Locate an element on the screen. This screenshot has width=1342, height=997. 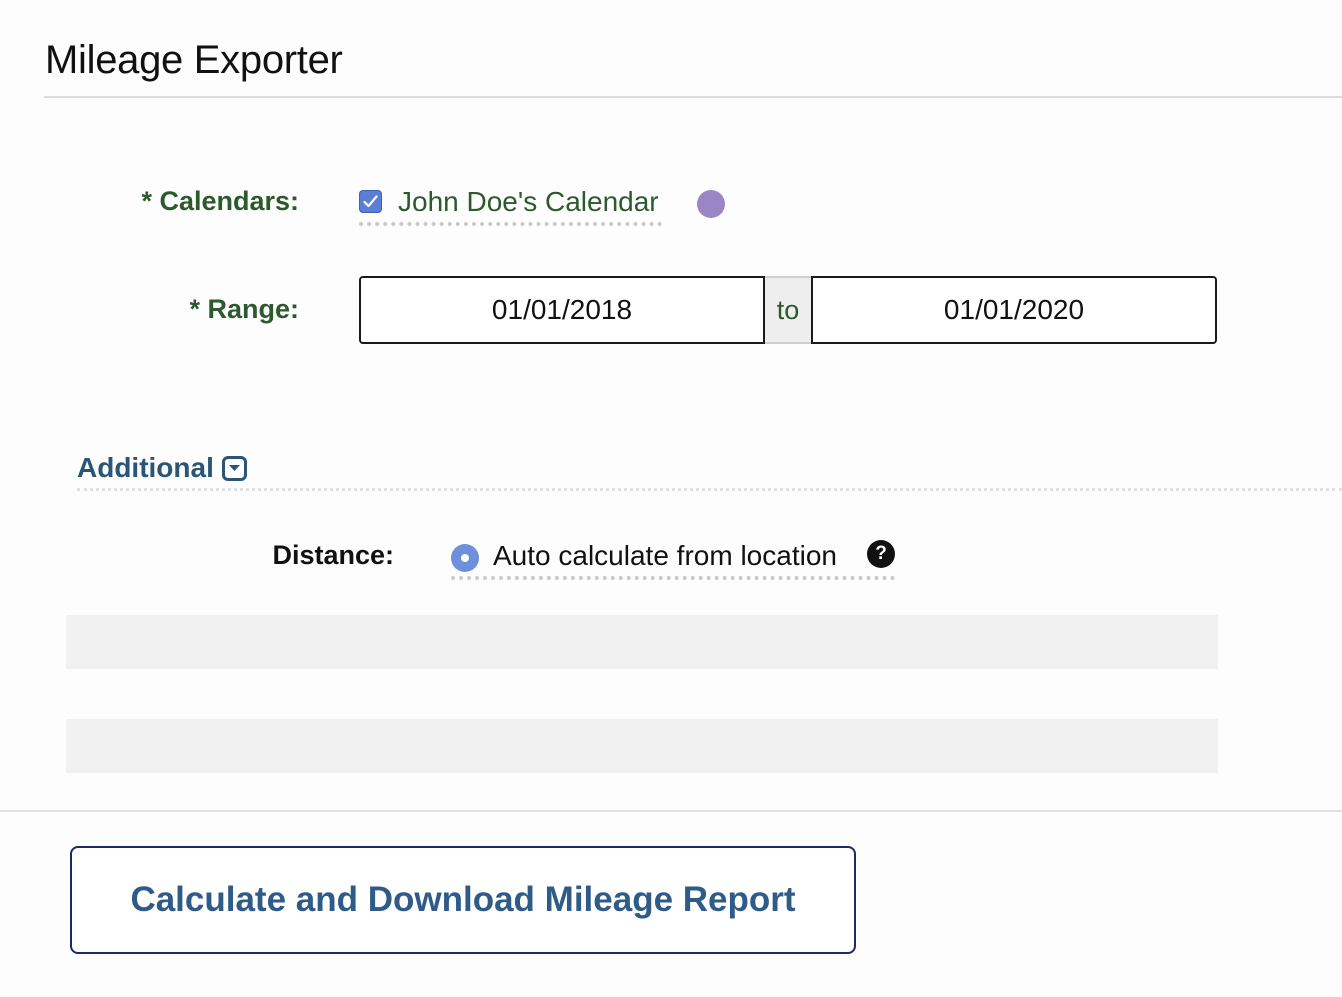
distance-label: Distance: is located at coordinates (333, 555).